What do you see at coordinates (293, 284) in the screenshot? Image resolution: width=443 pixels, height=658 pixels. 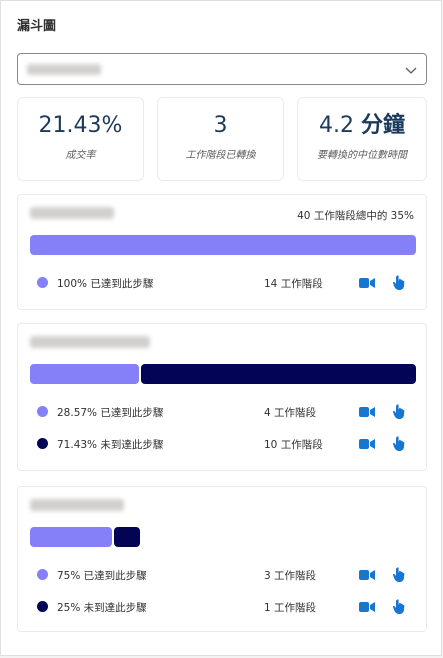 I see `row-count: 14 工作階段` at bounding box center [293, 284].